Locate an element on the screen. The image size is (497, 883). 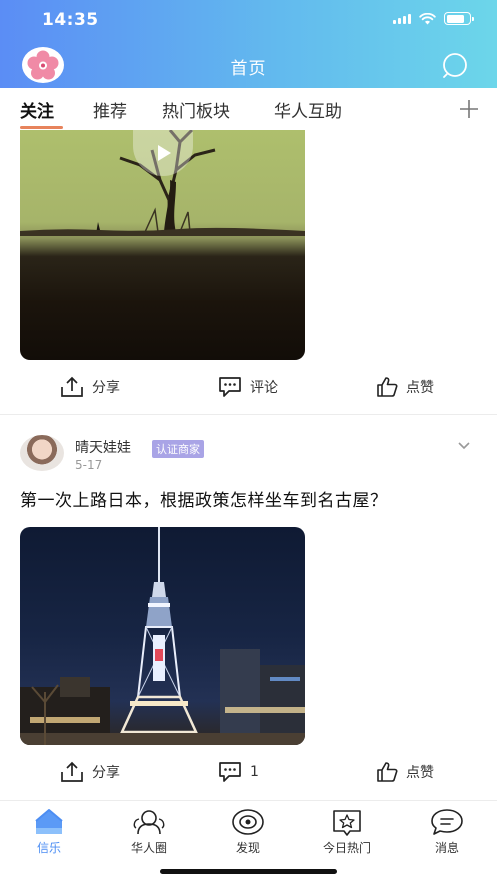
message-icon is located at coordinates (447, 822).